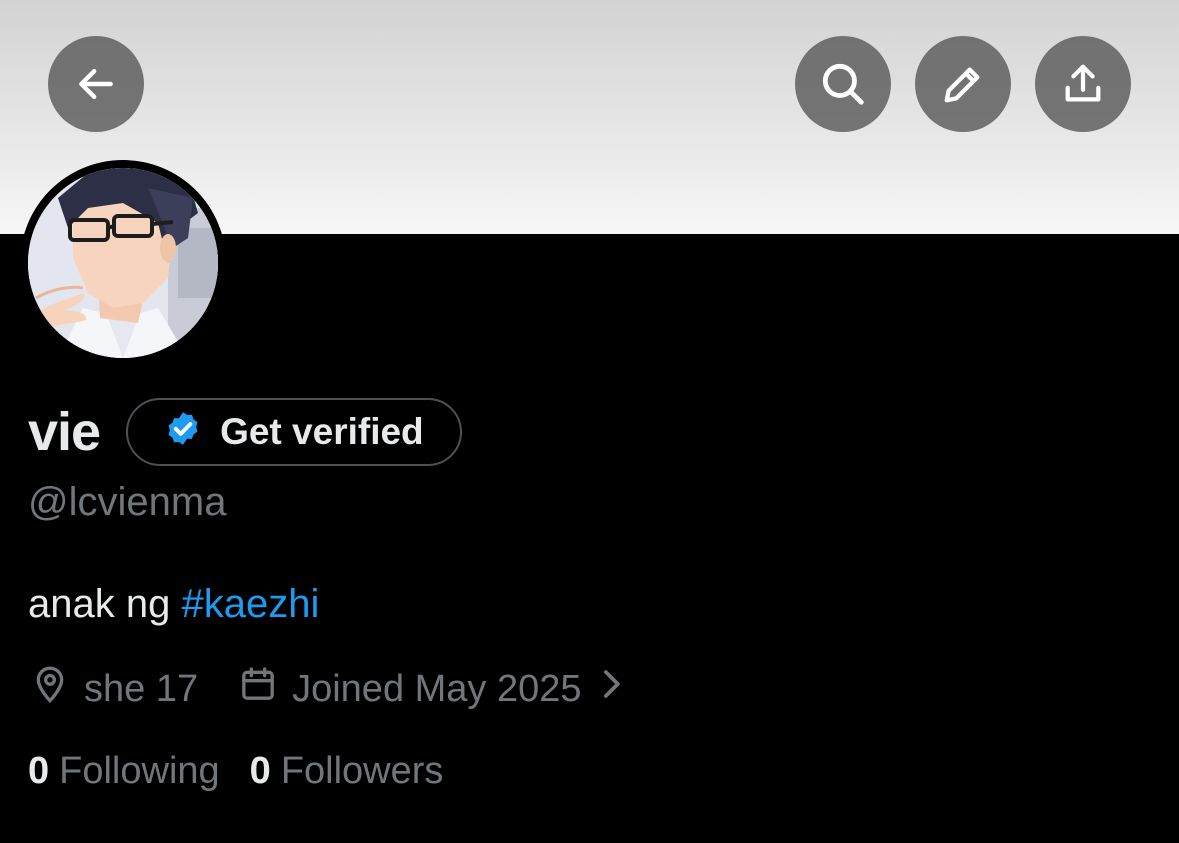 The width and height of the screenshot is (1179, 843). I want to click on followers-count: 0, so click(260, 771).